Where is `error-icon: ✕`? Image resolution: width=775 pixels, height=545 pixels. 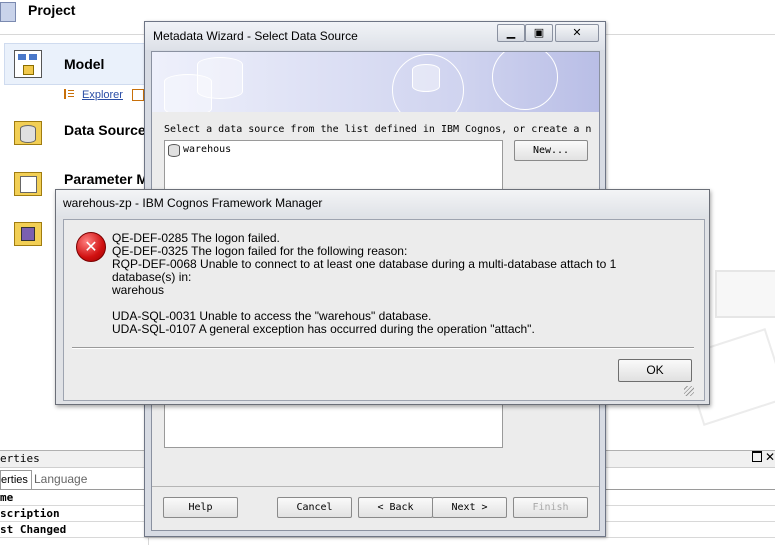 error-icon: ✕ is located at coordinates (91, 247).